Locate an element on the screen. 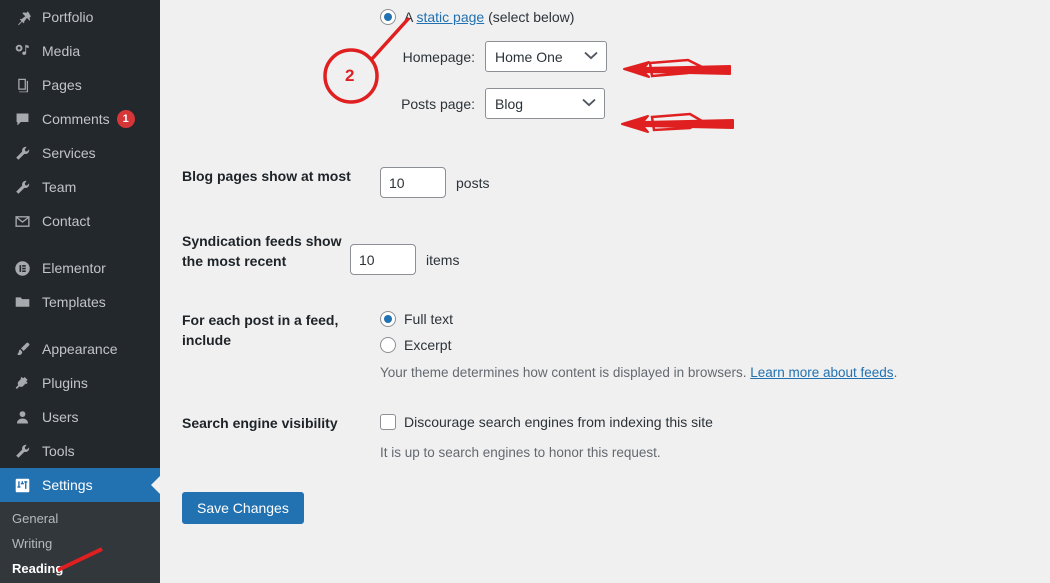 The height and width of the screenshot is (583, 1050). feed-option-full-text: Full text is located at coordinates (715, 319).